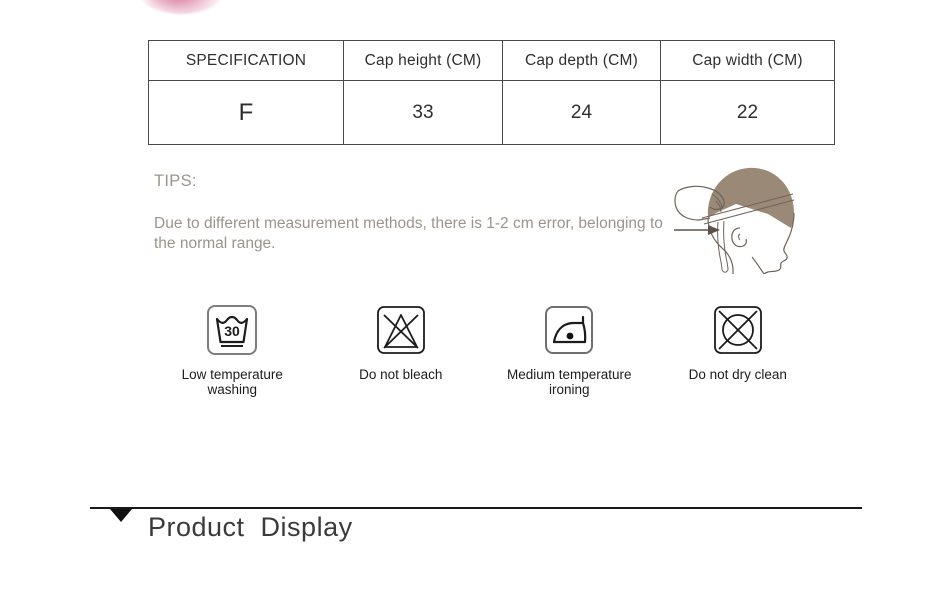  What do you see at coordinates (569, 330) in the screenshot?
I see `iron-one-dot-icon` at bounding box center [569, 330].